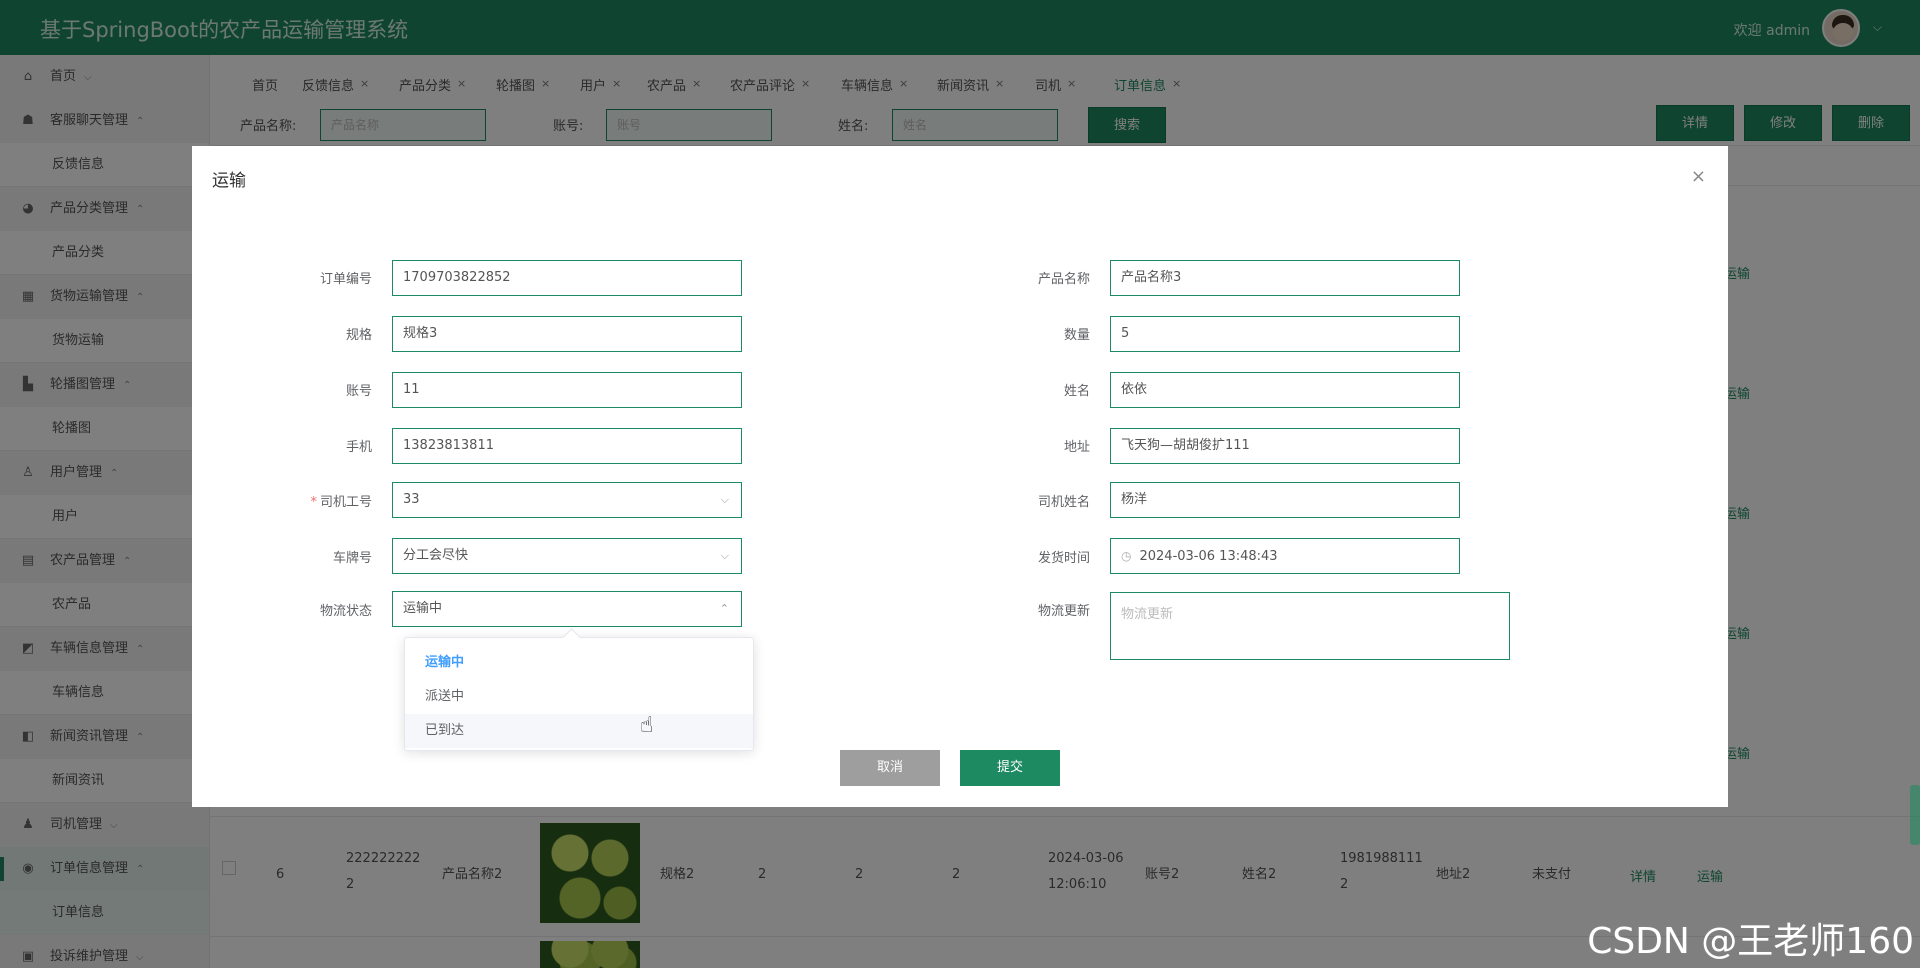 The width and height of the screenshot is (1920, 968). What do you see at coordinates (567, 446) in the screenshot?
I see `phone-field: 13823813811` at bounding box center [567, 446].